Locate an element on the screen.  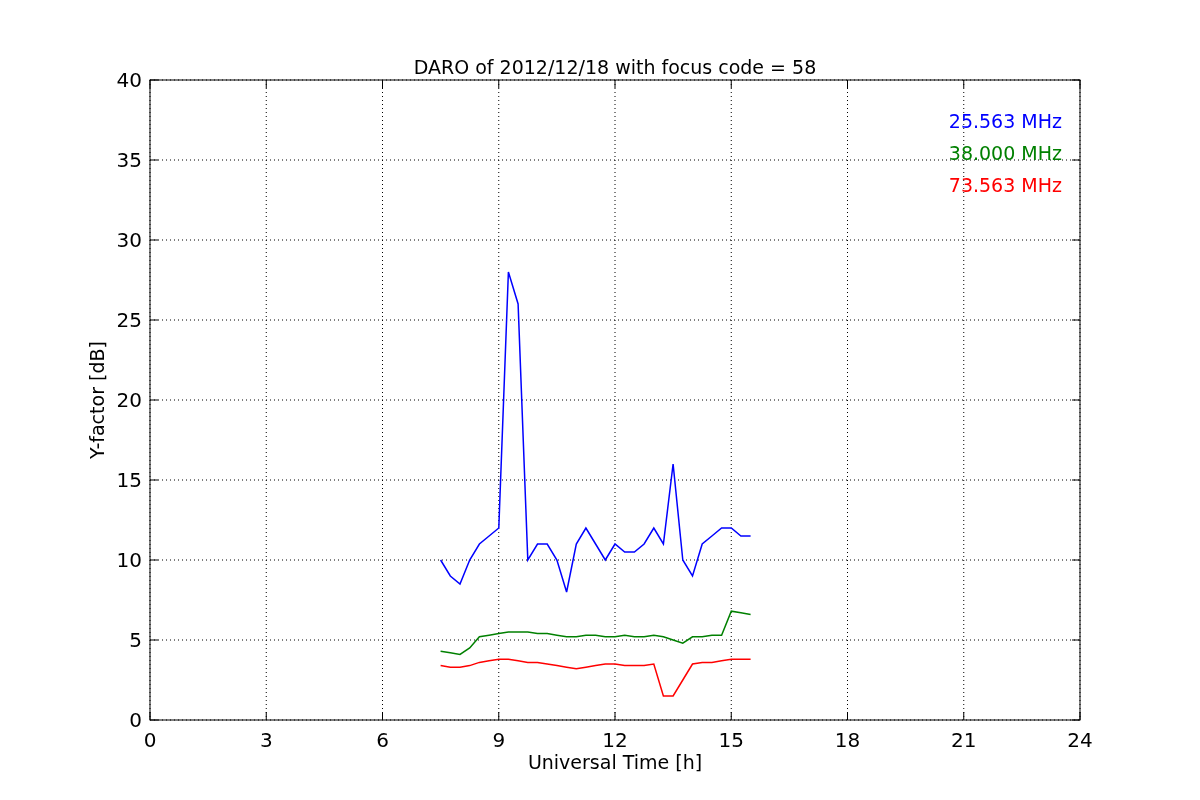
y-tick-label: 40 is located at coordinates (129, 80).